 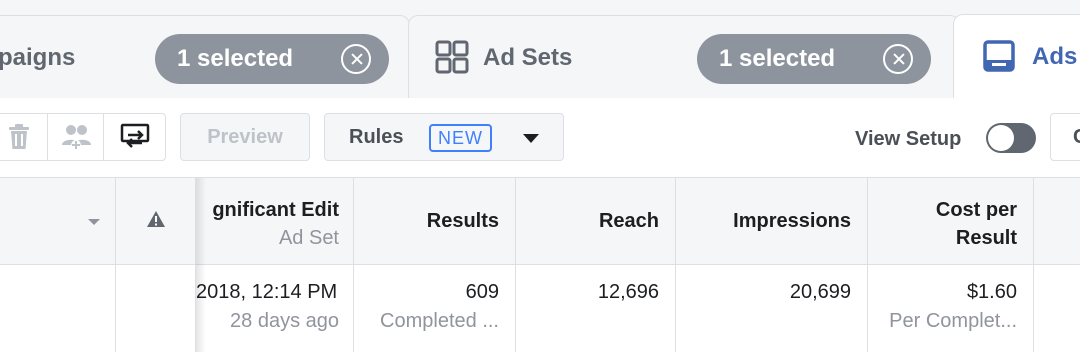 What do you see at coordinates (201, 265) in the screenshot?
I see `frozen-column-shadow` at bounding box center [201, 265].